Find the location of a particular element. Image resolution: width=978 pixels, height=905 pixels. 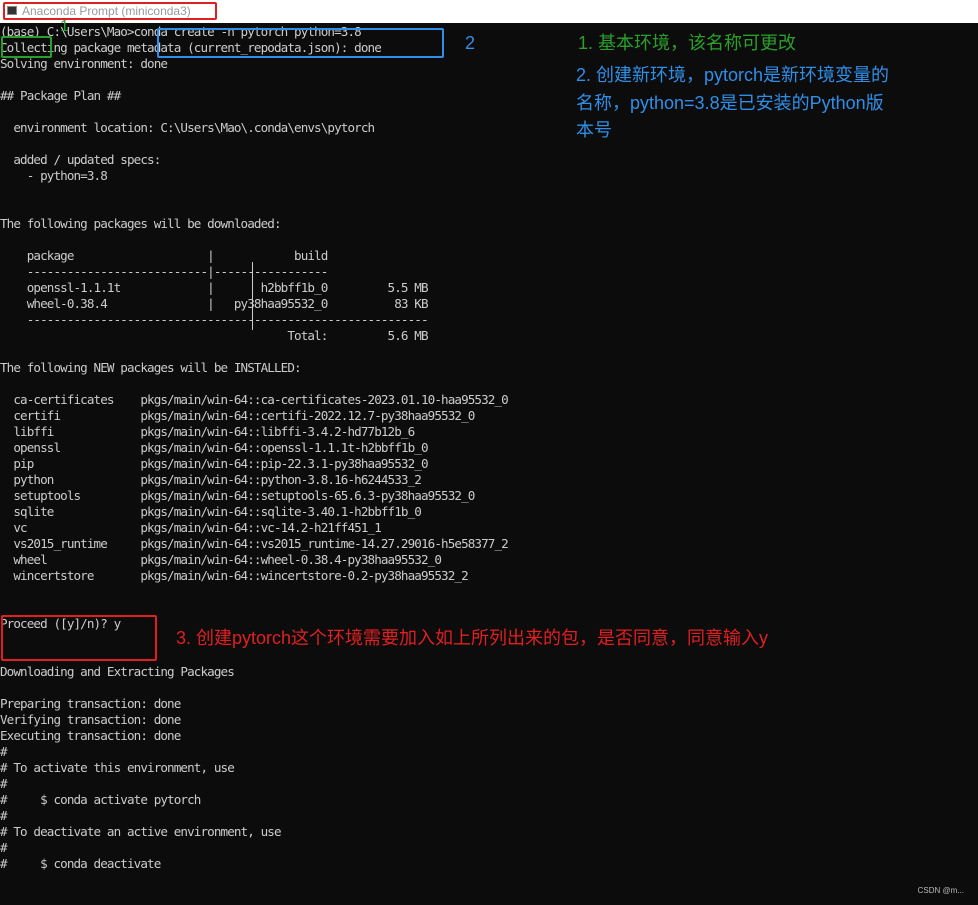

command-highlight-box is located at coordinates (300, 43).